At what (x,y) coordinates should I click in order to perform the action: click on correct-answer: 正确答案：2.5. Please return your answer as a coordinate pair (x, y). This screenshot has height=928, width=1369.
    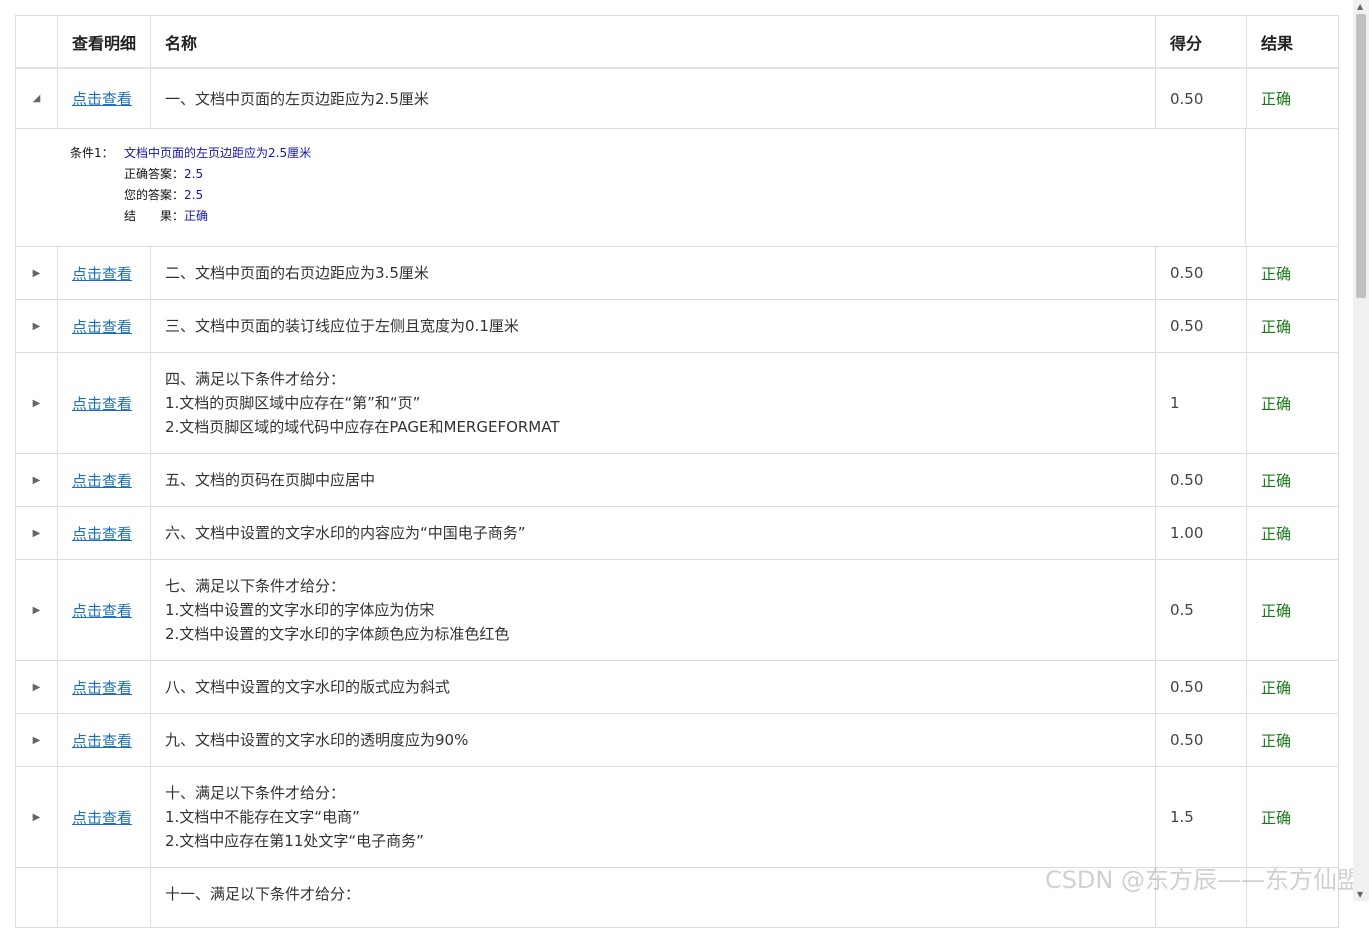
    Looking at the image, I should click on (164, 174).